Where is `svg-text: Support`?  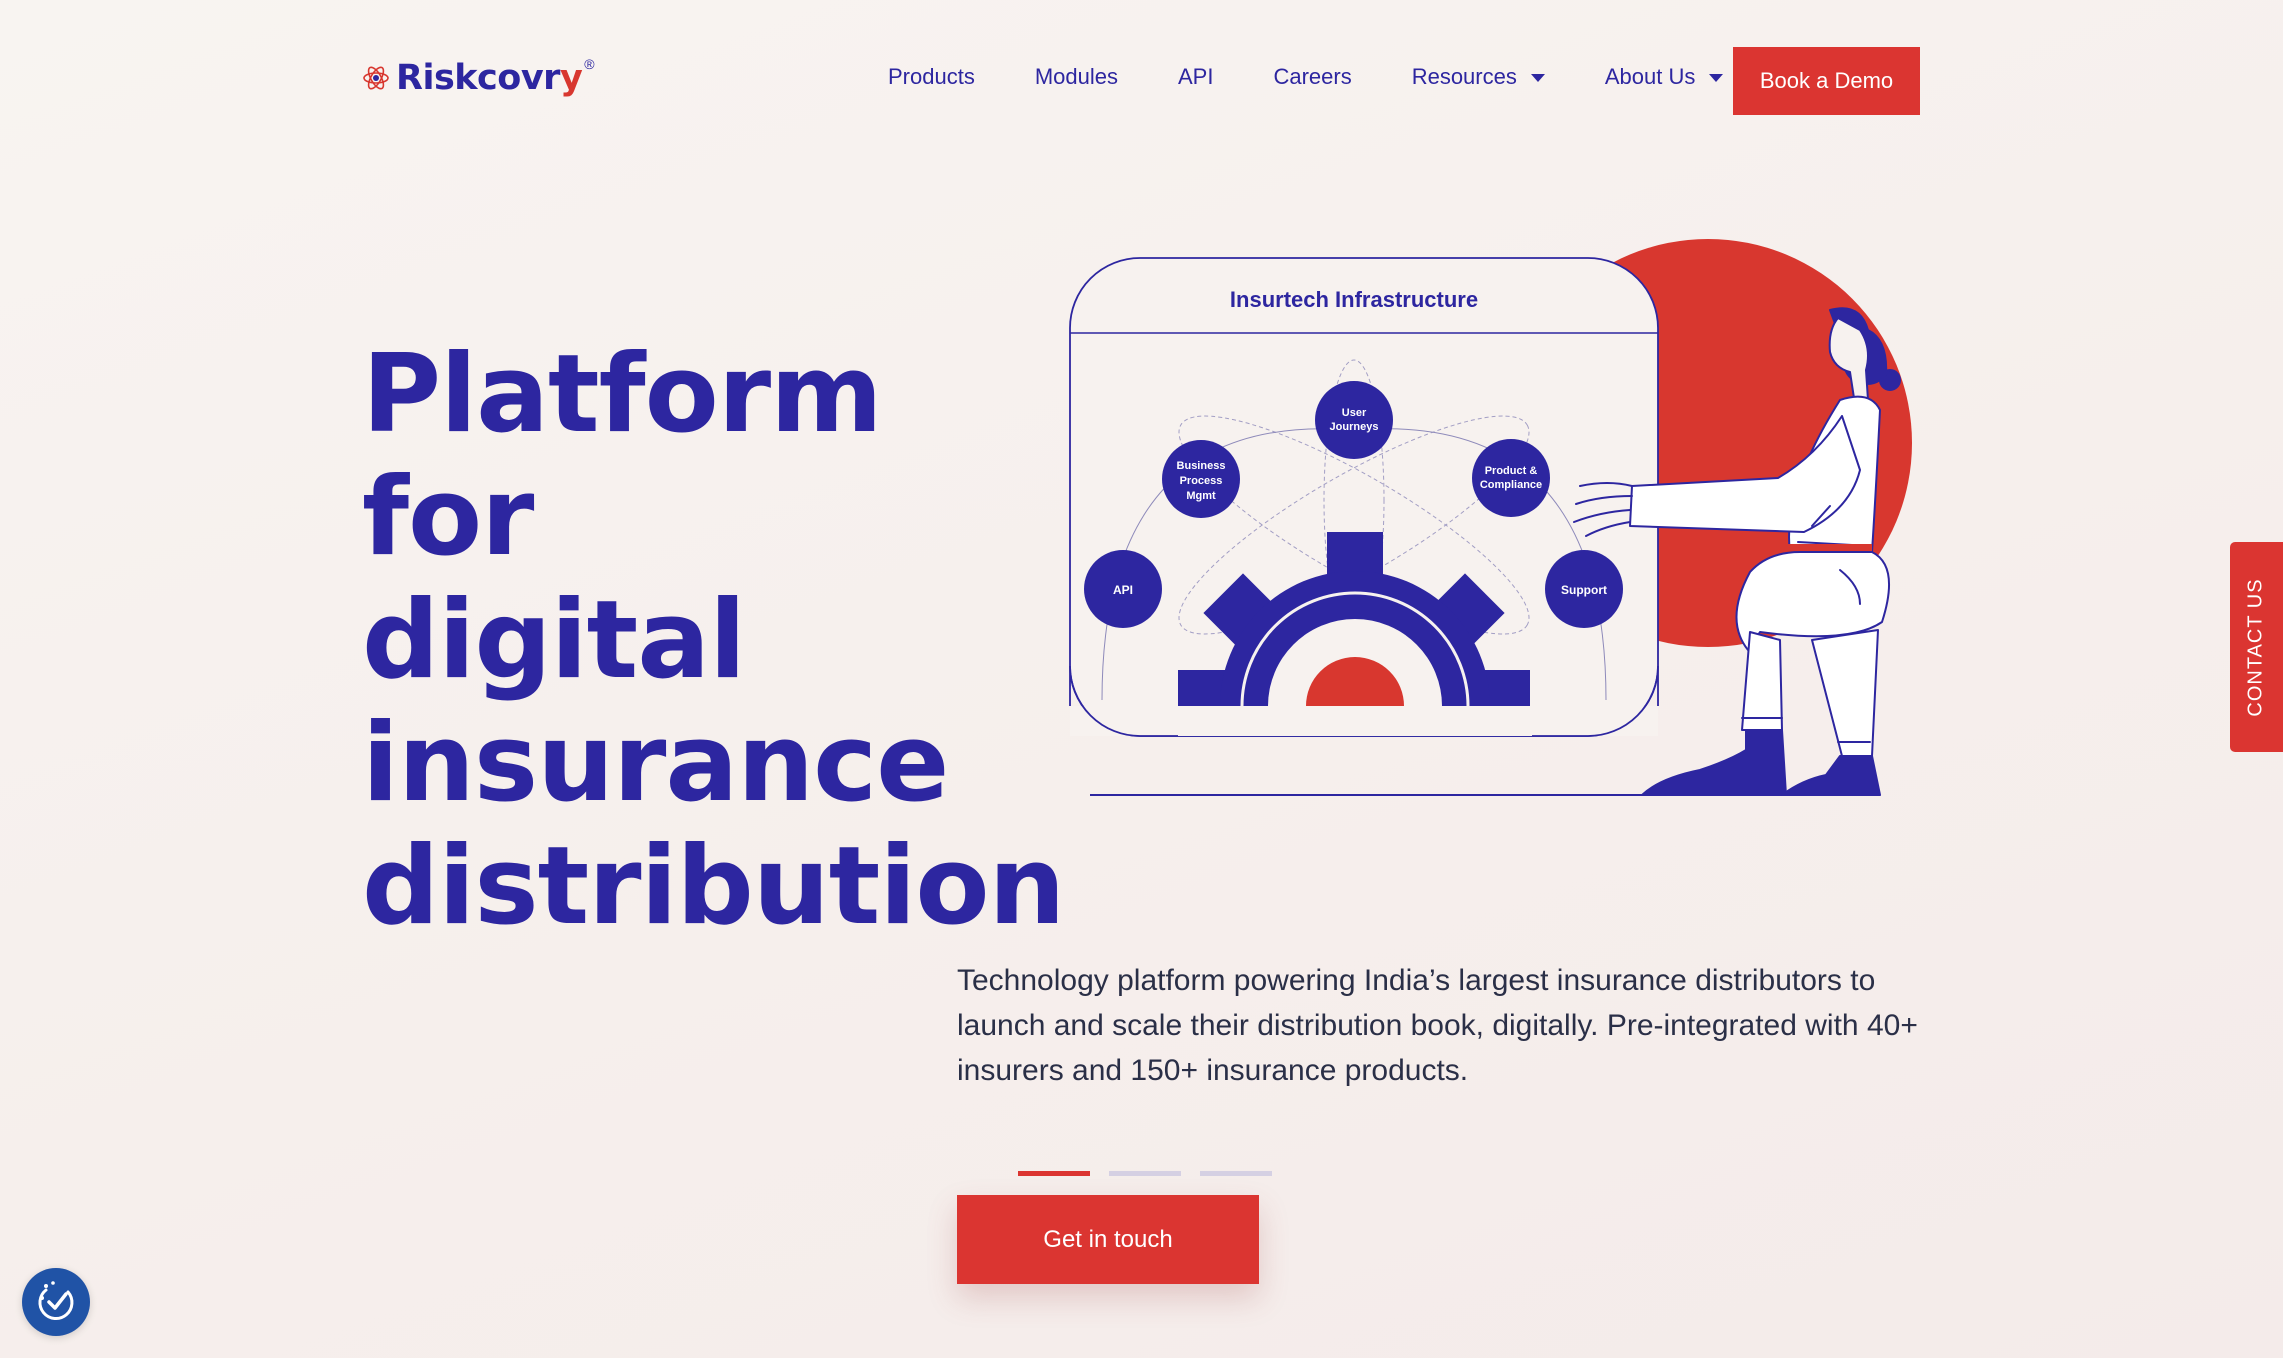 svg-text: Support is located at coordinates (1584, 590).